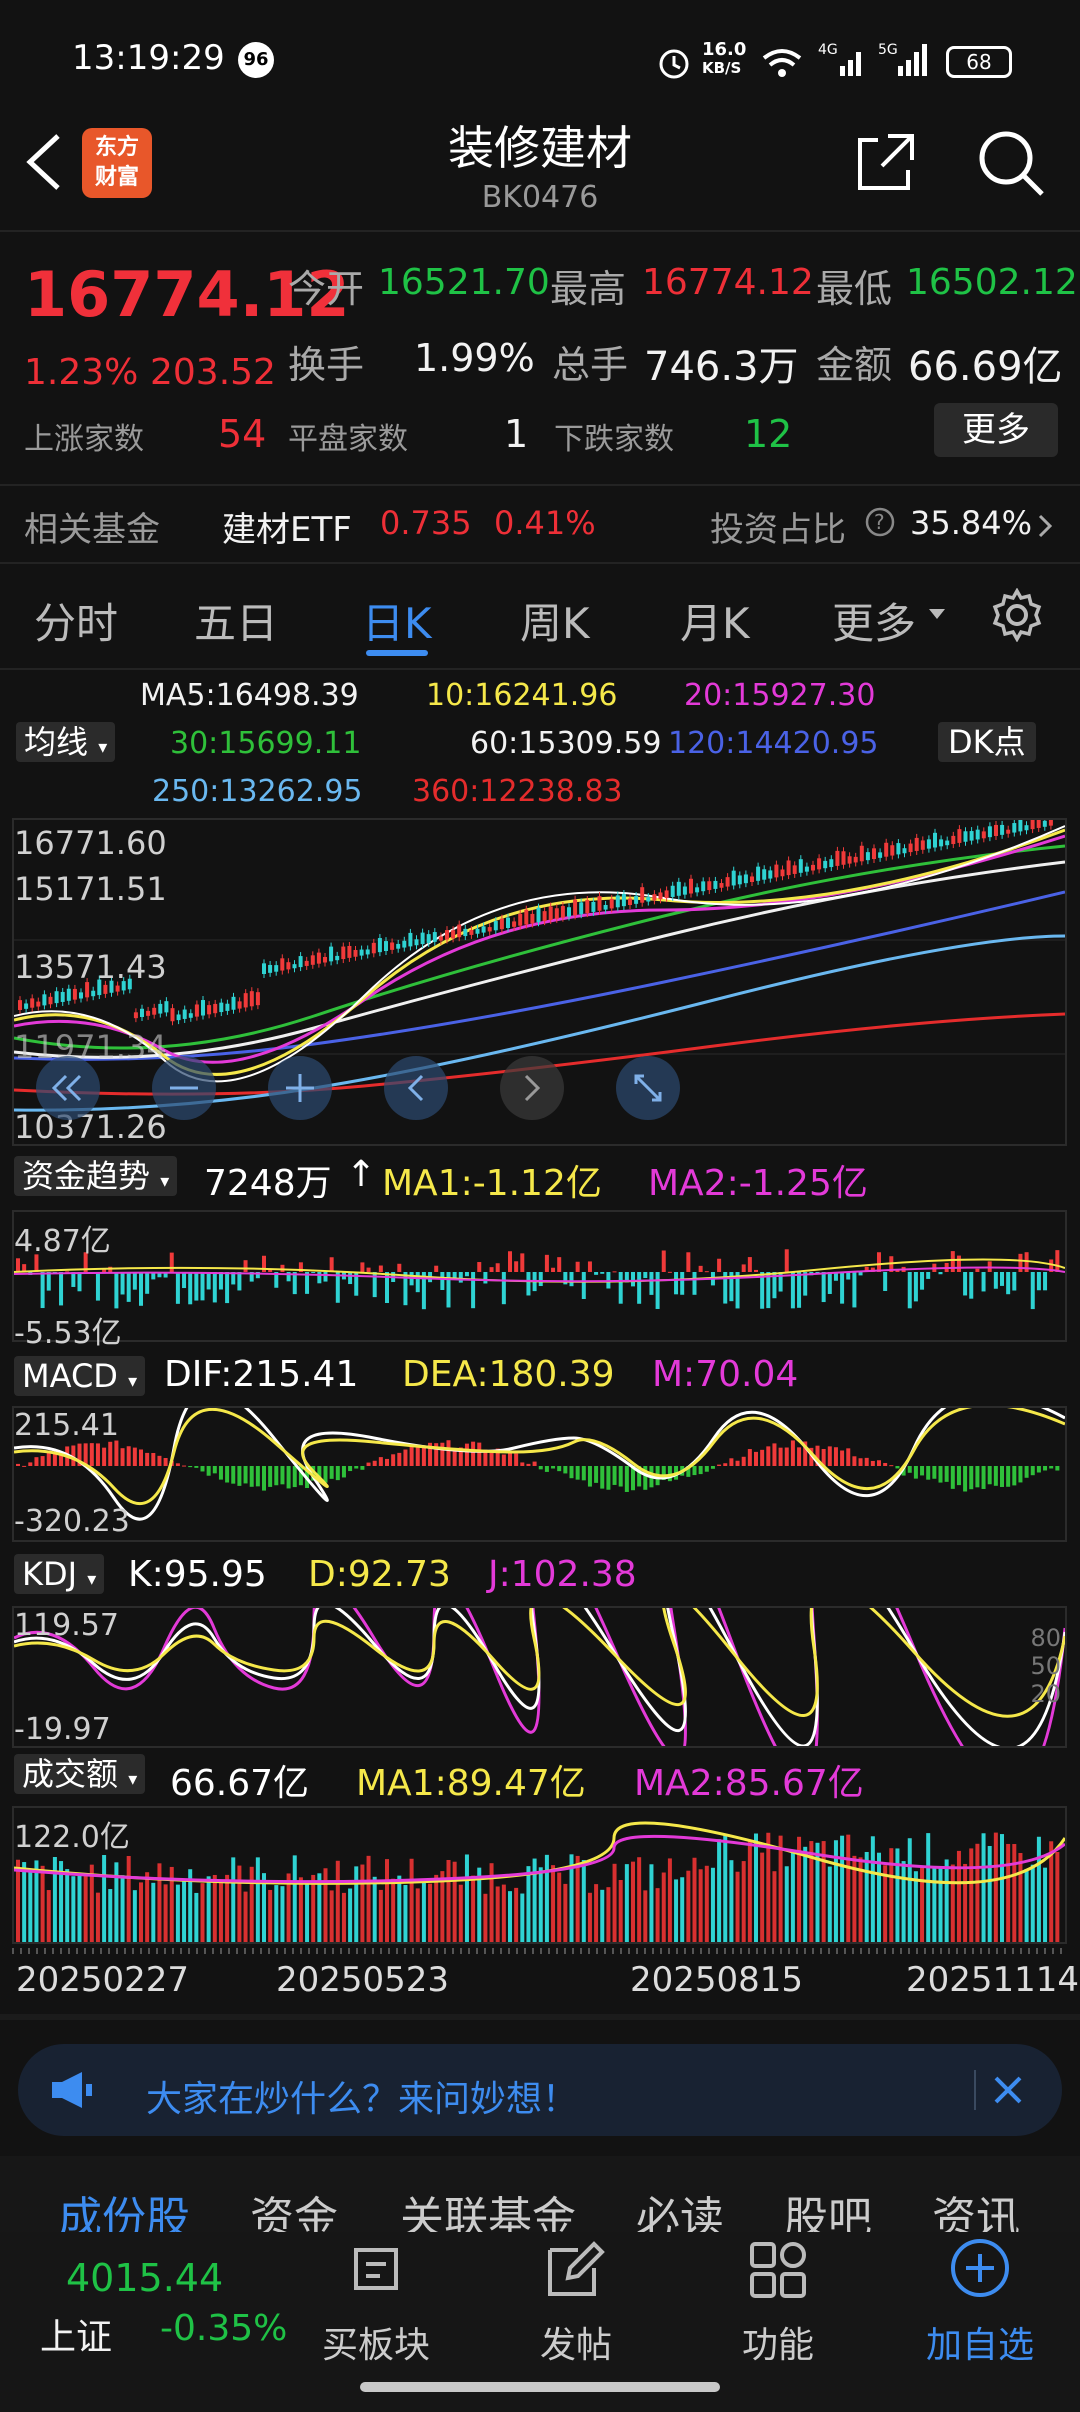  Describe the element at coordinates (539, 1276) in the screenshot. I see `capital-chart` at that location.